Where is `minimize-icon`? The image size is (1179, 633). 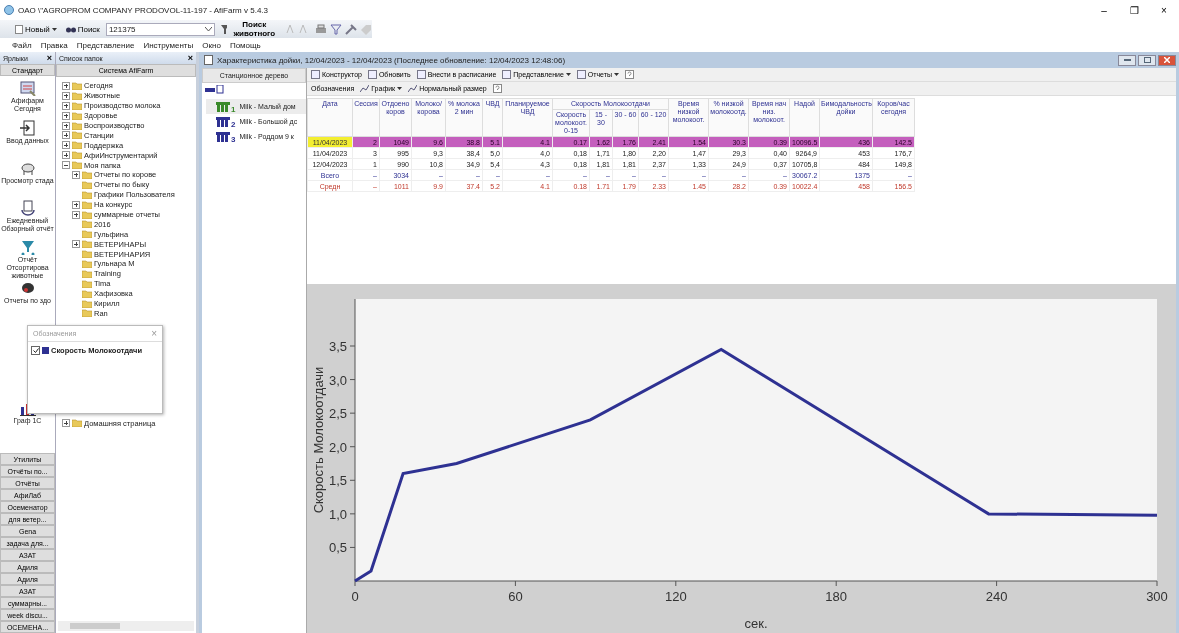 minimize-icon is located at coordinates (1127, 60).